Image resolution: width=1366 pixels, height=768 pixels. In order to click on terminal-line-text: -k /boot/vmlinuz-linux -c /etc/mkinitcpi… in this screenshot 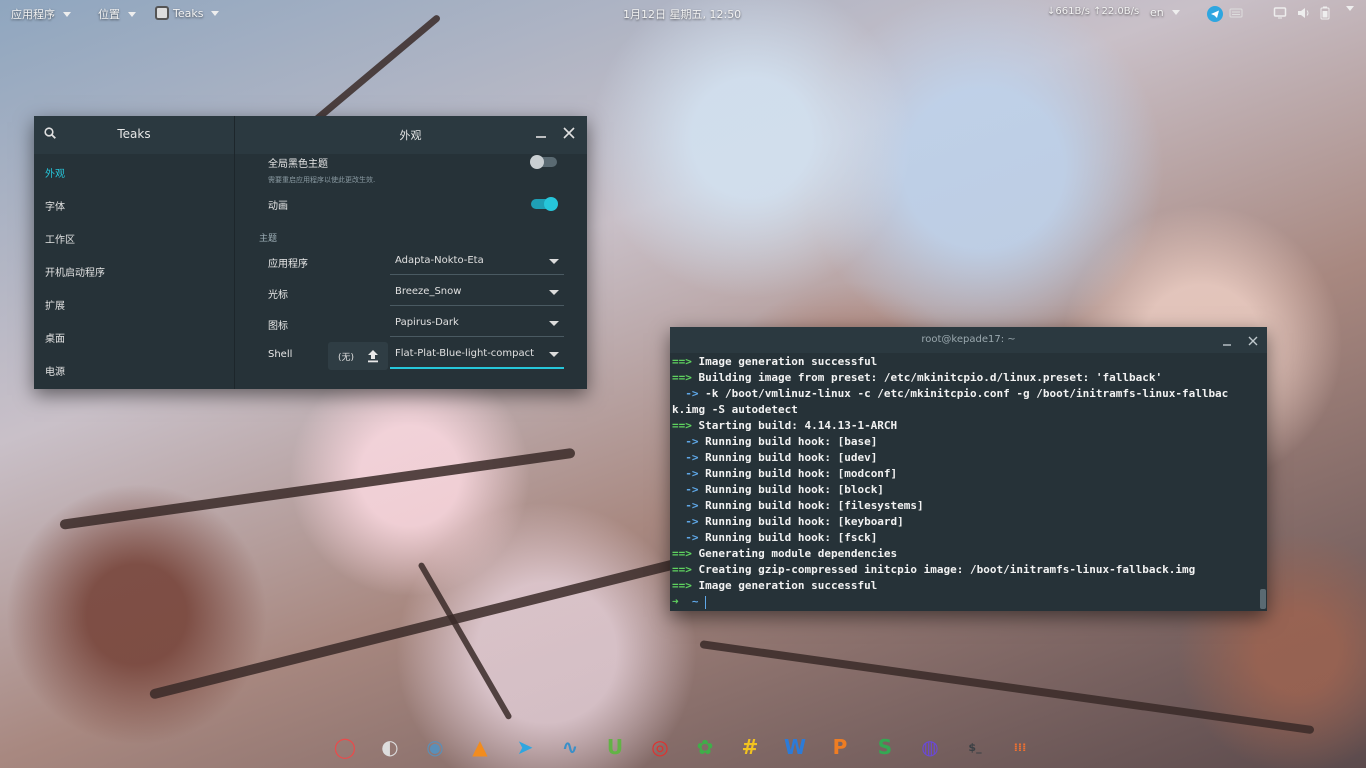, I will do `click(967, 393)`.